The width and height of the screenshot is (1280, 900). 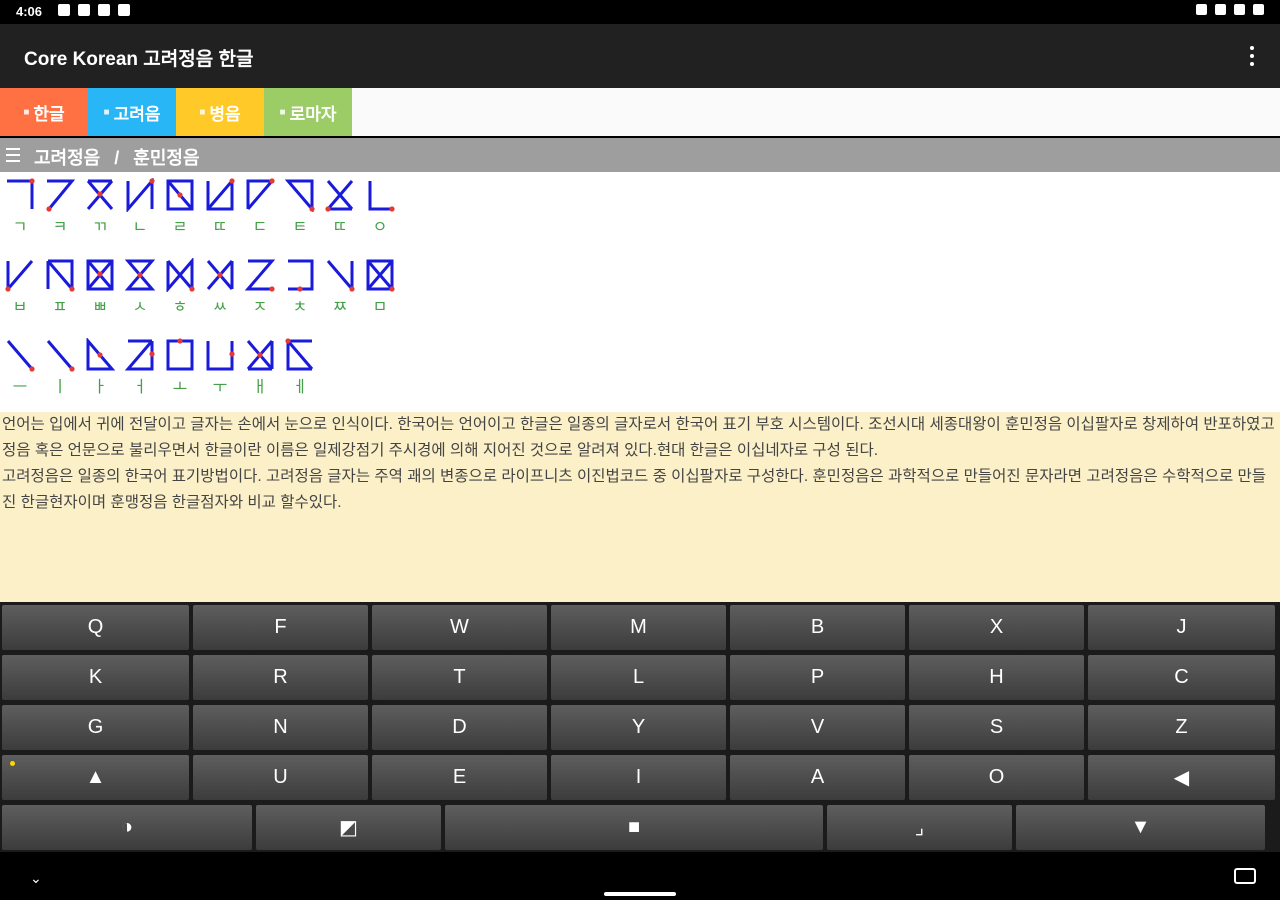 What do you see at coordinates (1181, 727) in the screenshot?
I see `key-z: Z` at bounding box center [1181, 727].